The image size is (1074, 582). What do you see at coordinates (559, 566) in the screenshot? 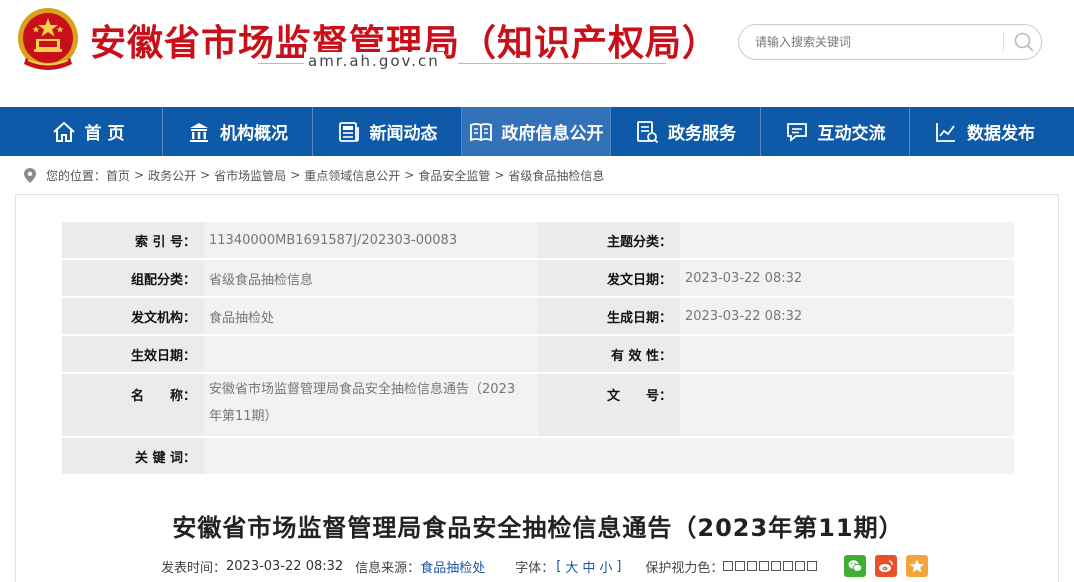
I see `font-size-bracket: [` at bounding box center [559, 566].